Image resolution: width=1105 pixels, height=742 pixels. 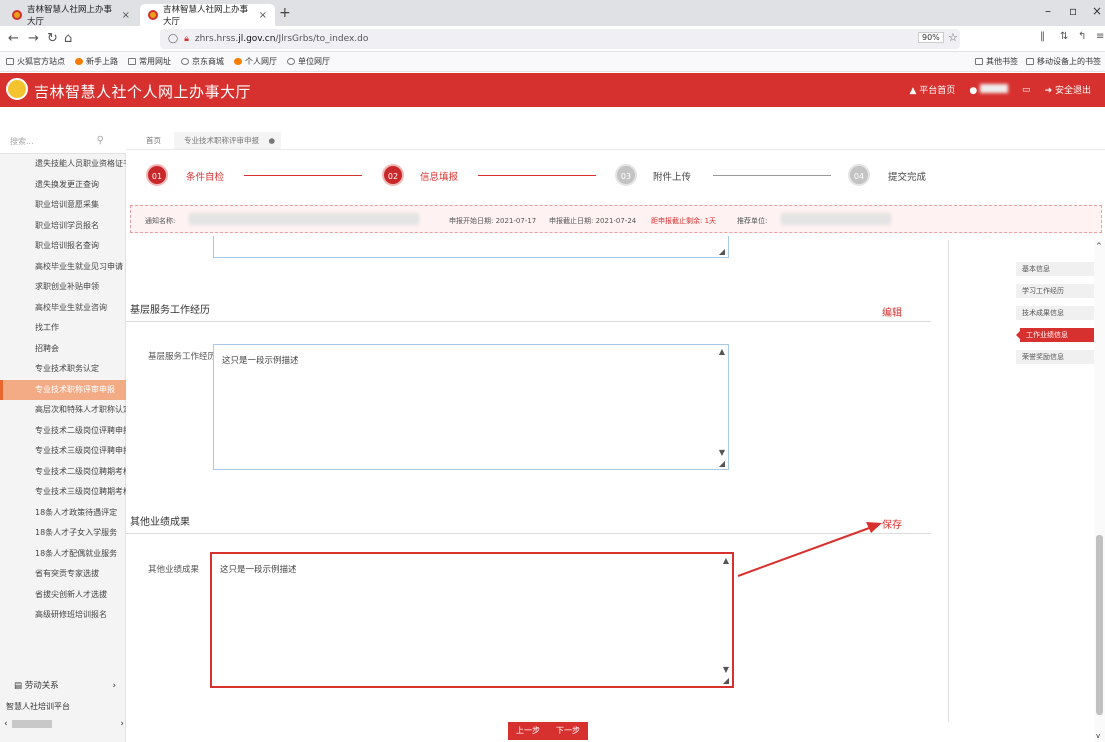 What do you see at coordinates (1048, 11) in the screenshot?
I see `minimize-icon: –` at bounding box center [1048, 11].